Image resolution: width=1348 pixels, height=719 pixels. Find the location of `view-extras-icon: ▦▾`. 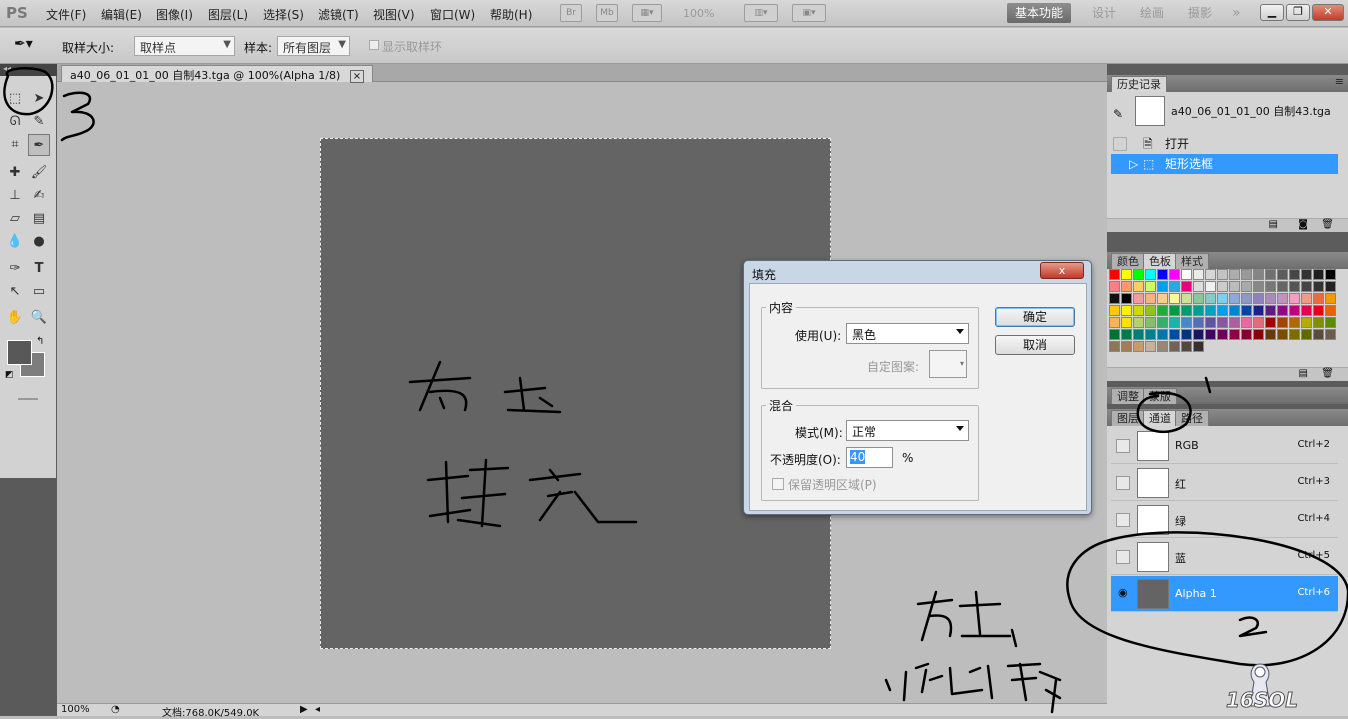

view-extras-icon: ▦▾ is located at coordinates (647, 13).